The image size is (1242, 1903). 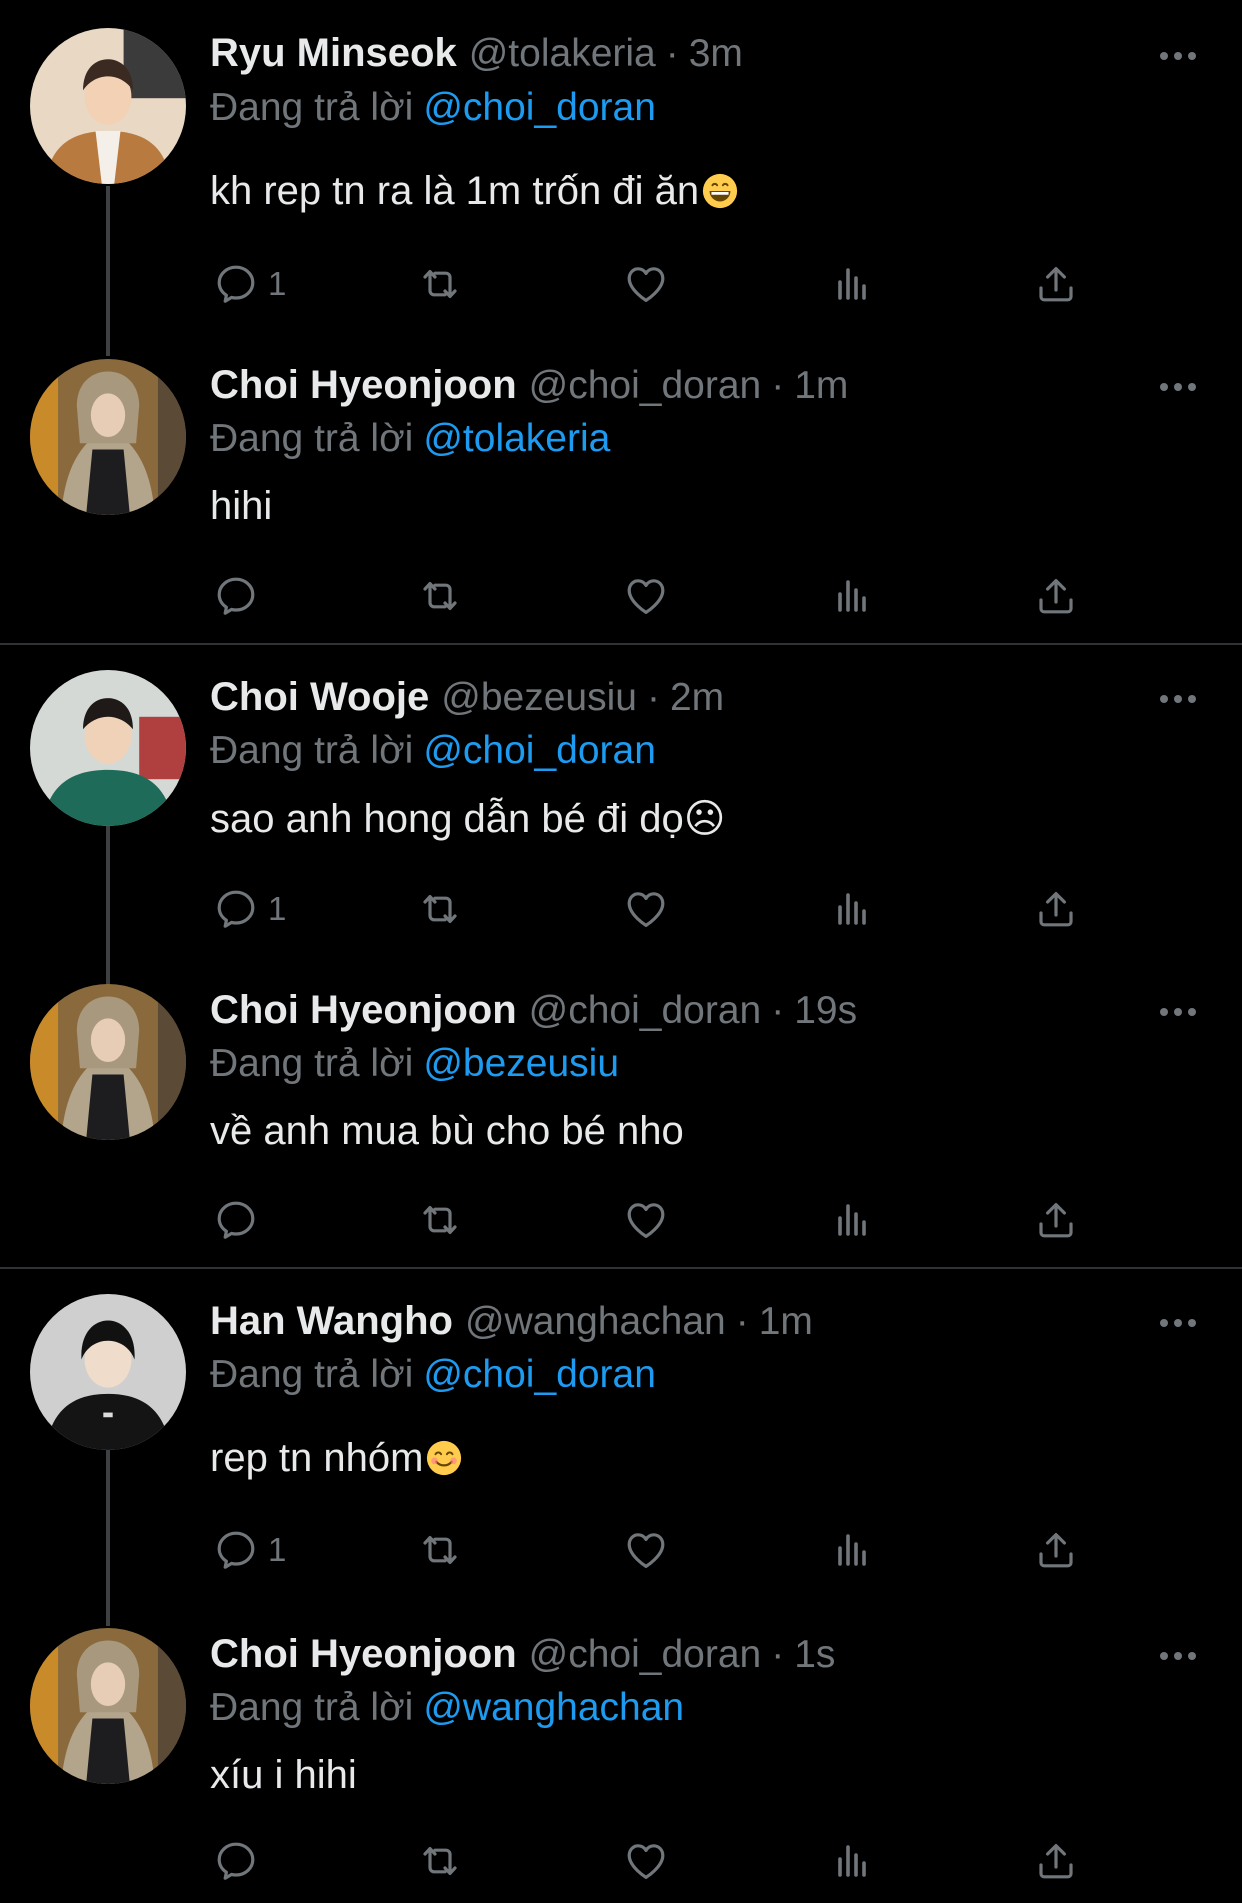 I want to click on timestamp: 19s, so click(x=825, y=1011).